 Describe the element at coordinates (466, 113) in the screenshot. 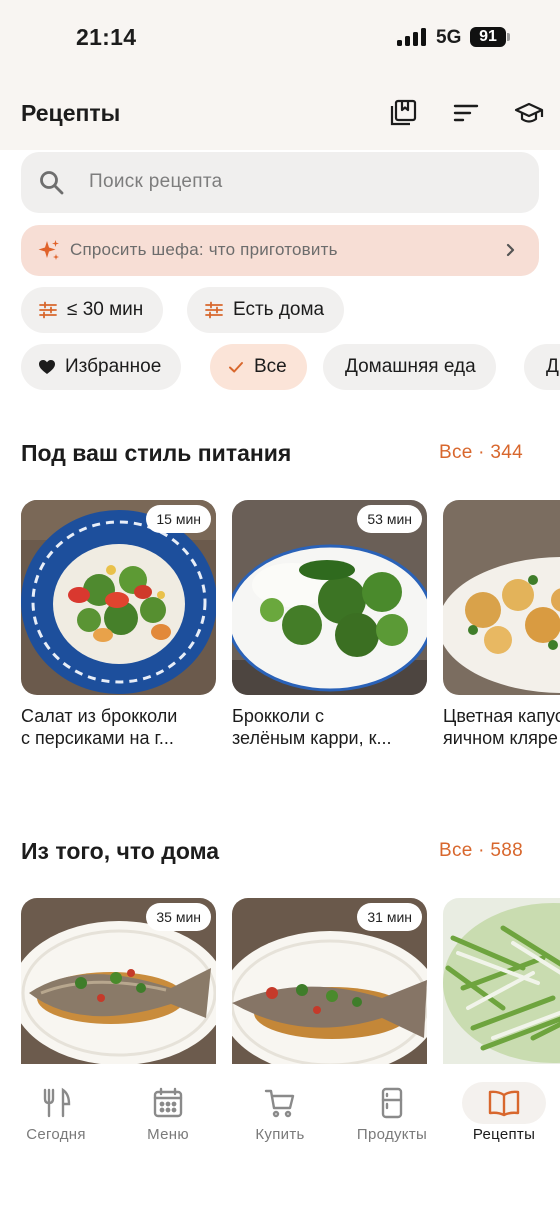

I see `sort-icon` at that location.